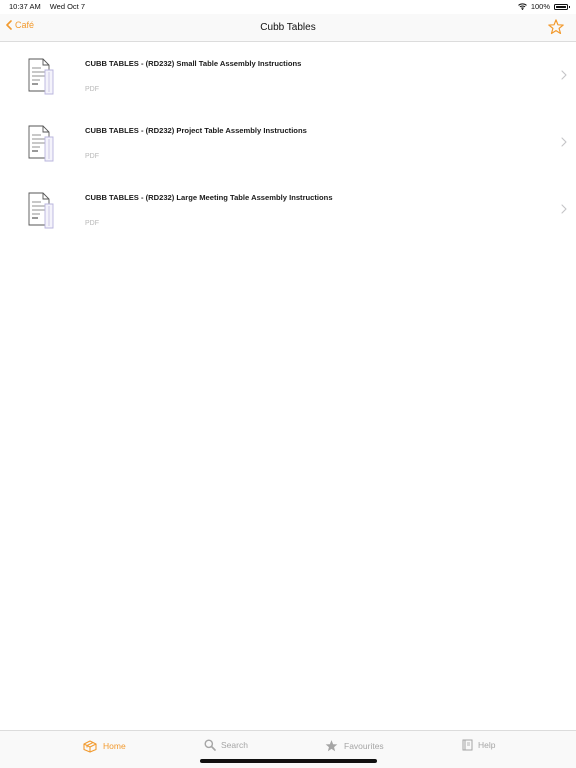  I want to click on tab-help-label: Help, so click(487, 745).